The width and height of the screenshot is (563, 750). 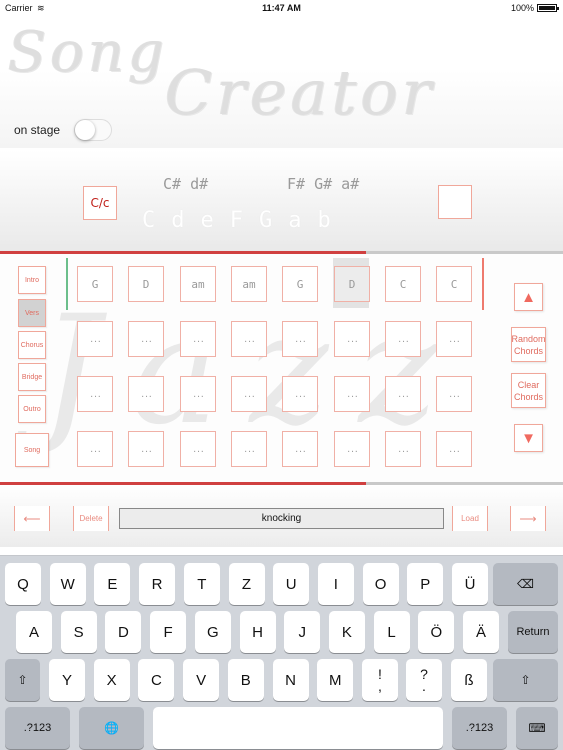 What do you see at coordinates (391, 632) in the screenshot?
I see `key-l: L` at bounding box center [391, 632].